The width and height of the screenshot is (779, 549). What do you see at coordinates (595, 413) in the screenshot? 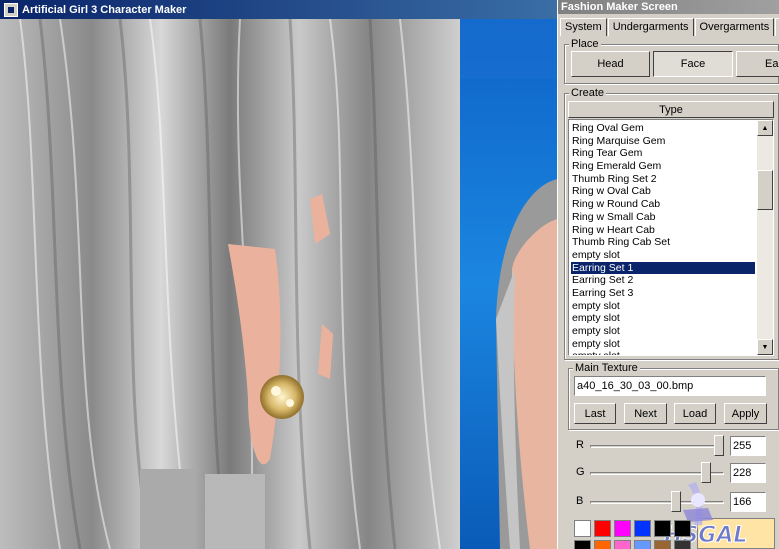
I see `last-button: Last` at bounding box center [595, 413].